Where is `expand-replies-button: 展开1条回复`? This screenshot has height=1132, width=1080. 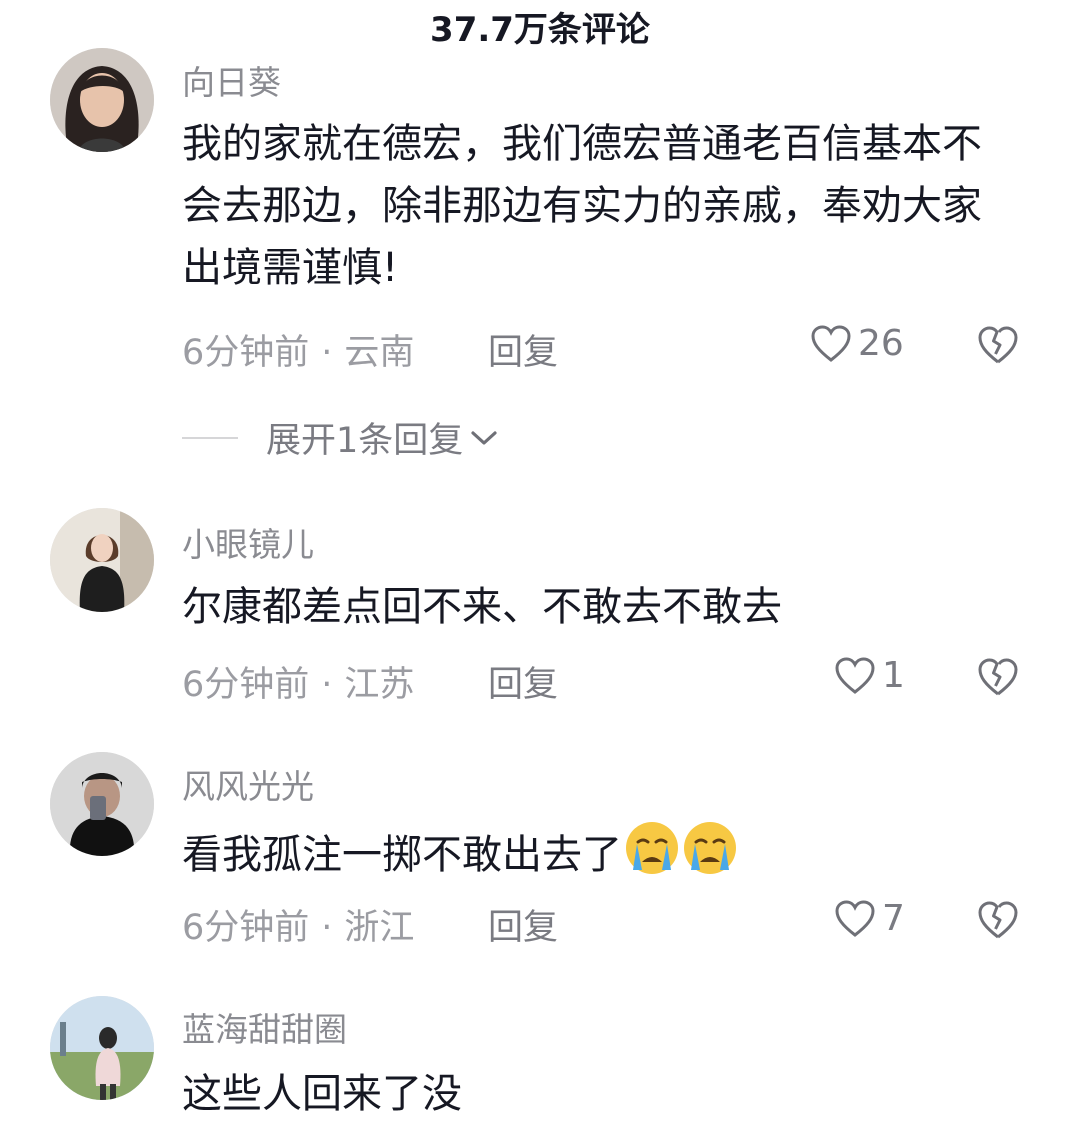
expand-replies-button: 展开1条回复 is located at coordinates (340, 437).